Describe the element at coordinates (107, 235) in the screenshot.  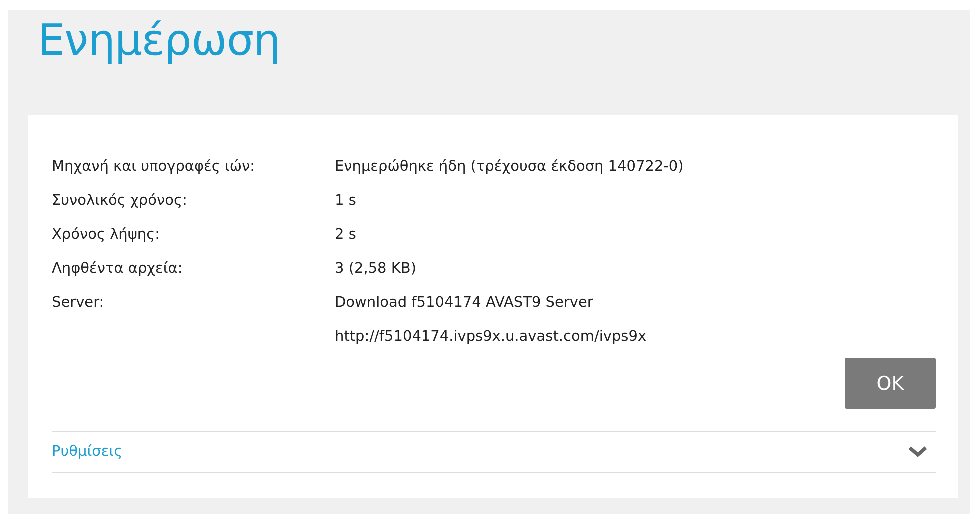
I see `field-label: Χρόνος λήψης:` at that location.